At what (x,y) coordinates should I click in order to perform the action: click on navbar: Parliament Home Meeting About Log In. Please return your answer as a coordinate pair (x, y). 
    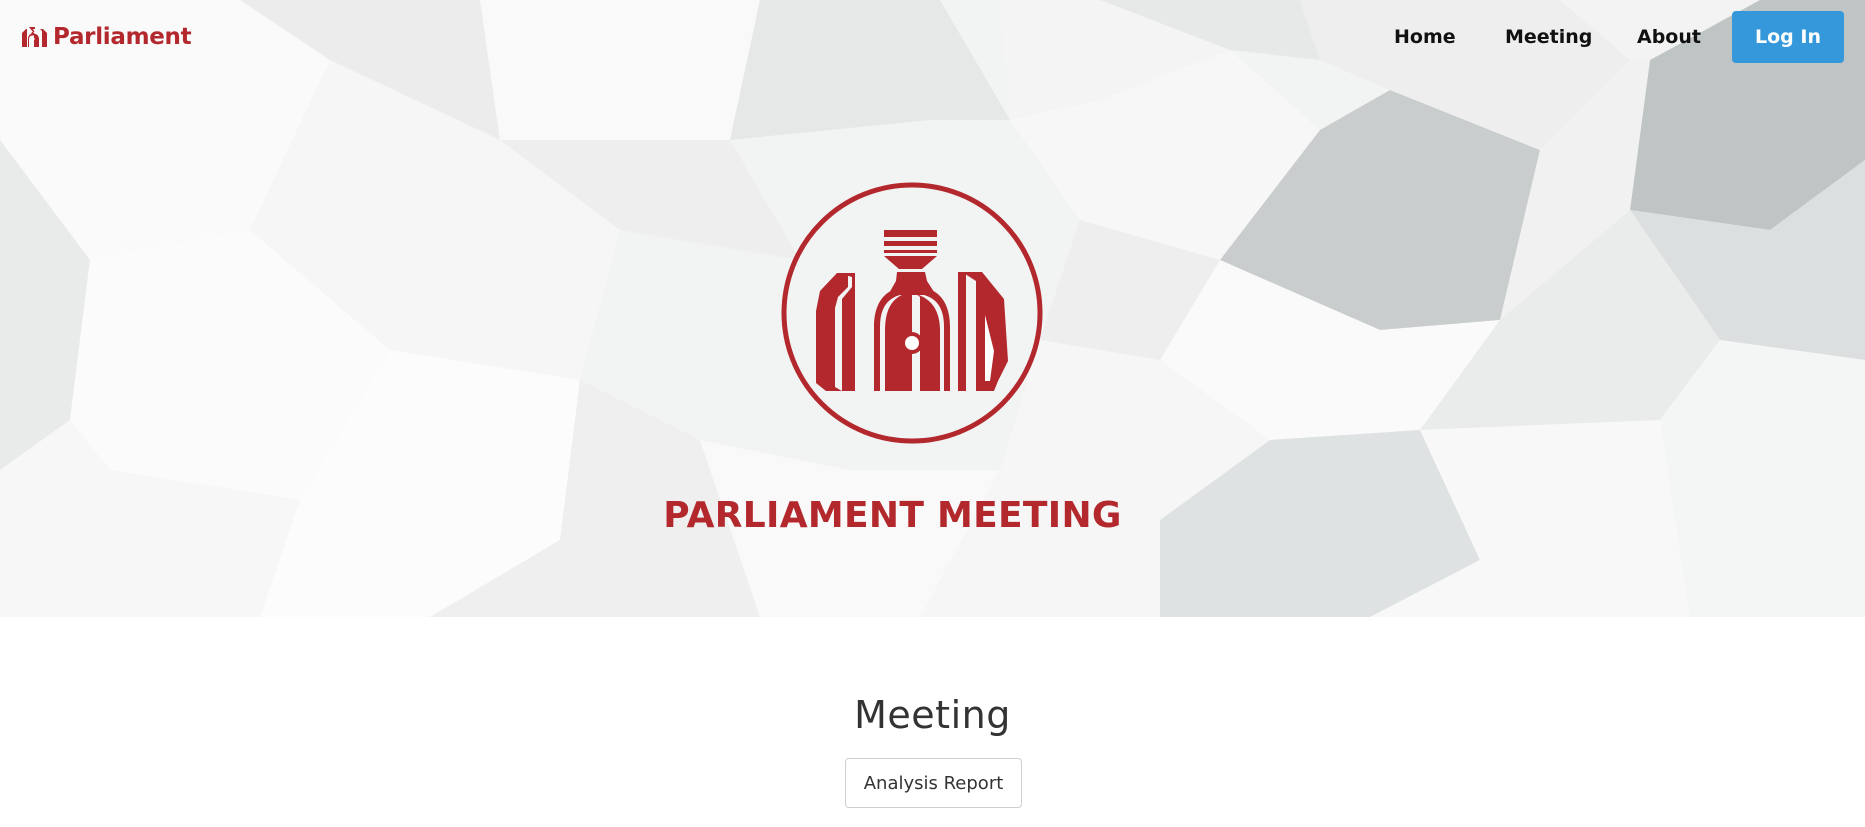
    Looking at the image, I should click on (932, 38).